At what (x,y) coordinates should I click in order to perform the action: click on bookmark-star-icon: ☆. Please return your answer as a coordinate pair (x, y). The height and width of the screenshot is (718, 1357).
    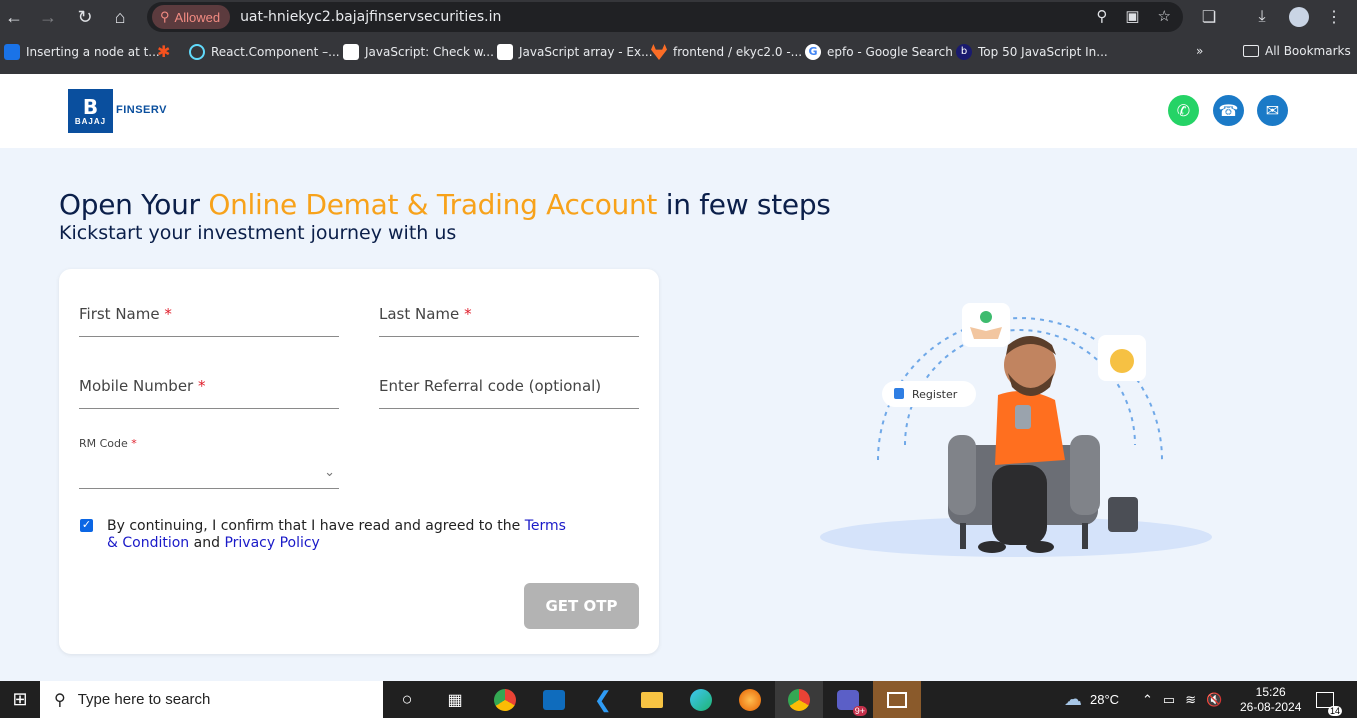
    Looking at the image, I should click on (1164, 16).